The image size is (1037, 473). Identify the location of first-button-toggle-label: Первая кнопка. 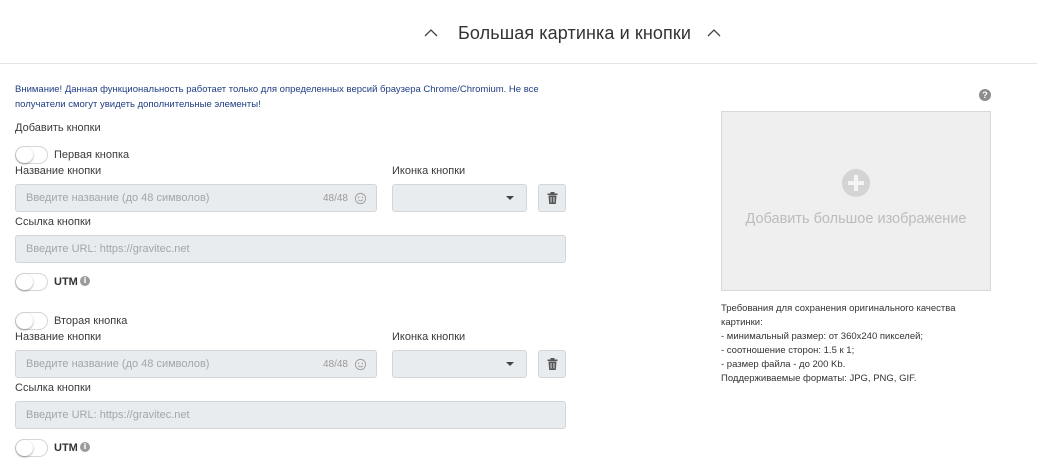
(92, 155).